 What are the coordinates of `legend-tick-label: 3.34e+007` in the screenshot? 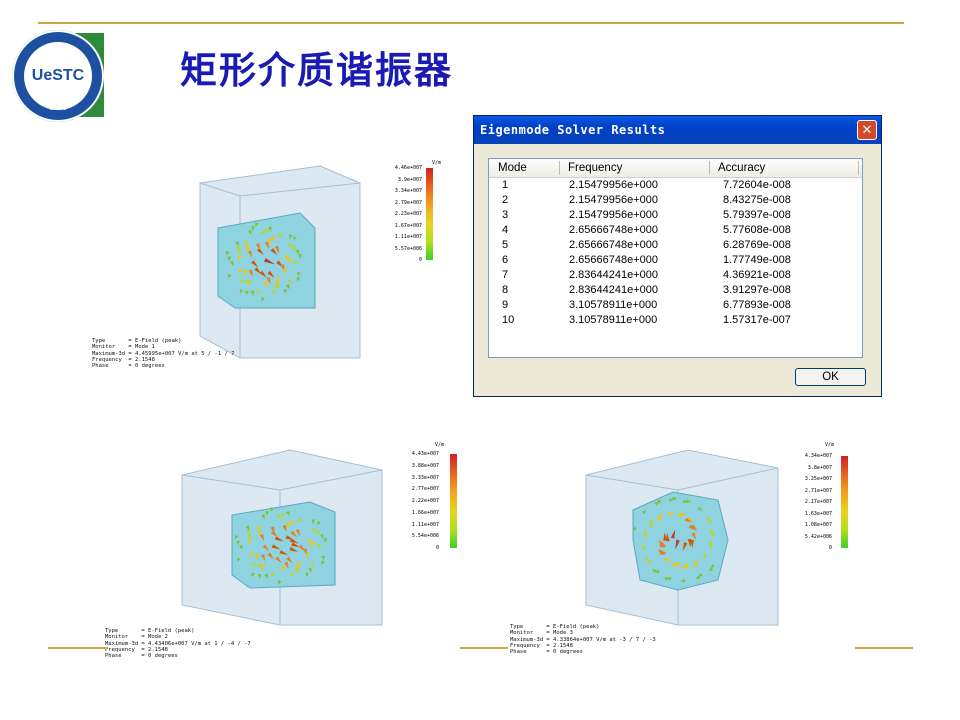 It's located at (408, 191).